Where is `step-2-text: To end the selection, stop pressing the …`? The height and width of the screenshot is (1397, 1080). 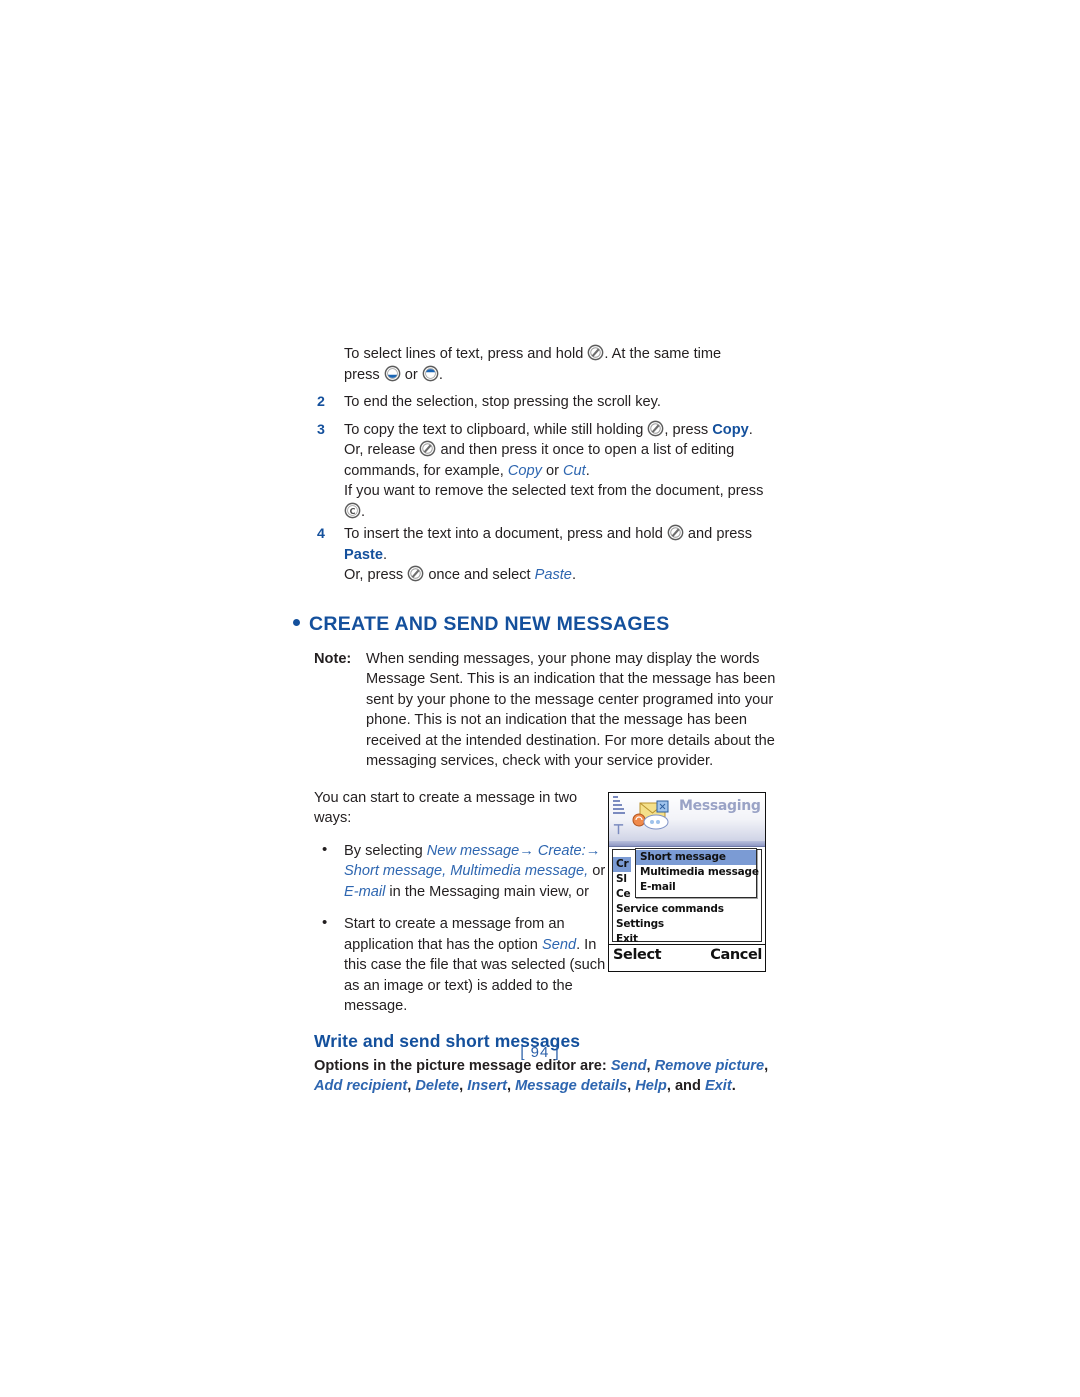 step-2-text: To end the selection, stop pressing the … is located at coordinates (502, 402).